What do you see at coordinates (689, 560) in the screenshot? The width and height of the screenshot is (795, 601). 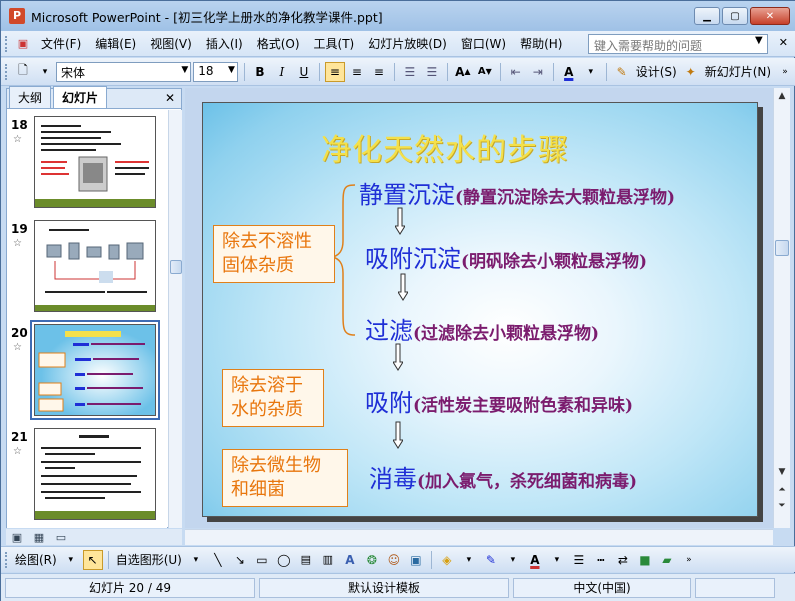 I see `drawbar-overflow-icon: »` at bounding box center [689, 560].